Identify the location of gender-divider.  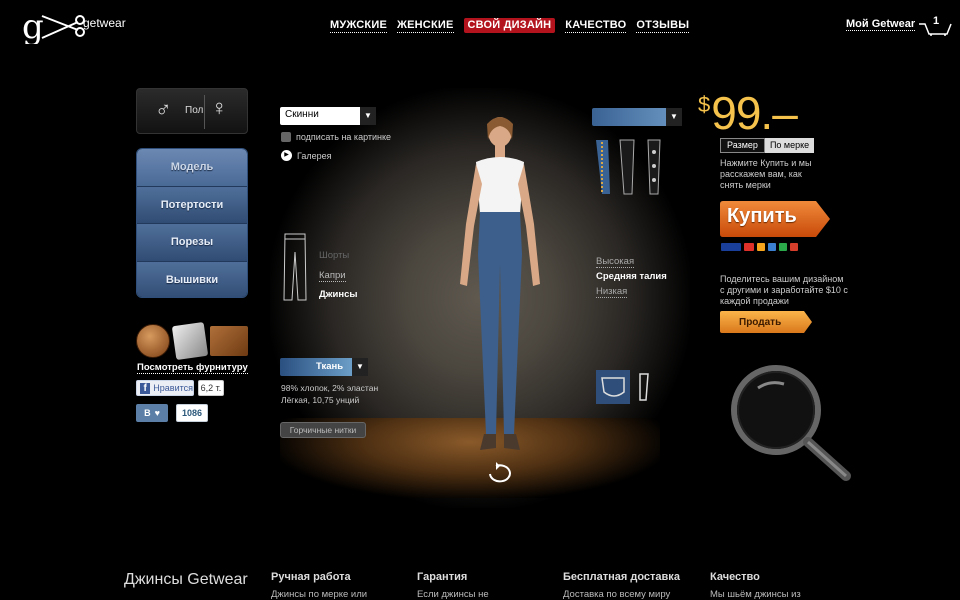
(204, 112).